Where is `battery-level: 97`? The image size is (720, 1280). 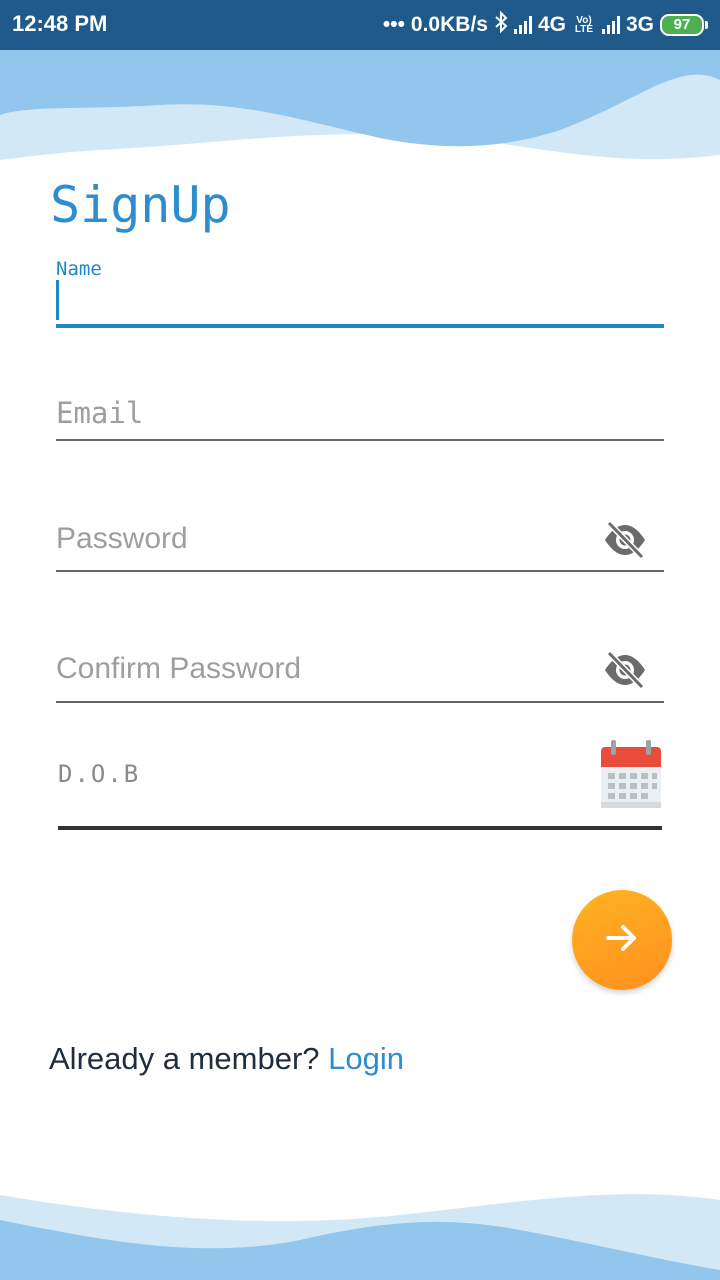 battery-level: 97 is located at coordinates (682, 25).